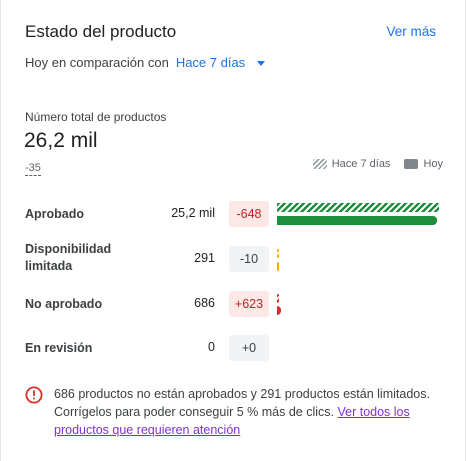  What do you see at coordinates (249, 348) in the screenshot?
I see `status-delta-badge: +0` at bounding box center [249, 348].